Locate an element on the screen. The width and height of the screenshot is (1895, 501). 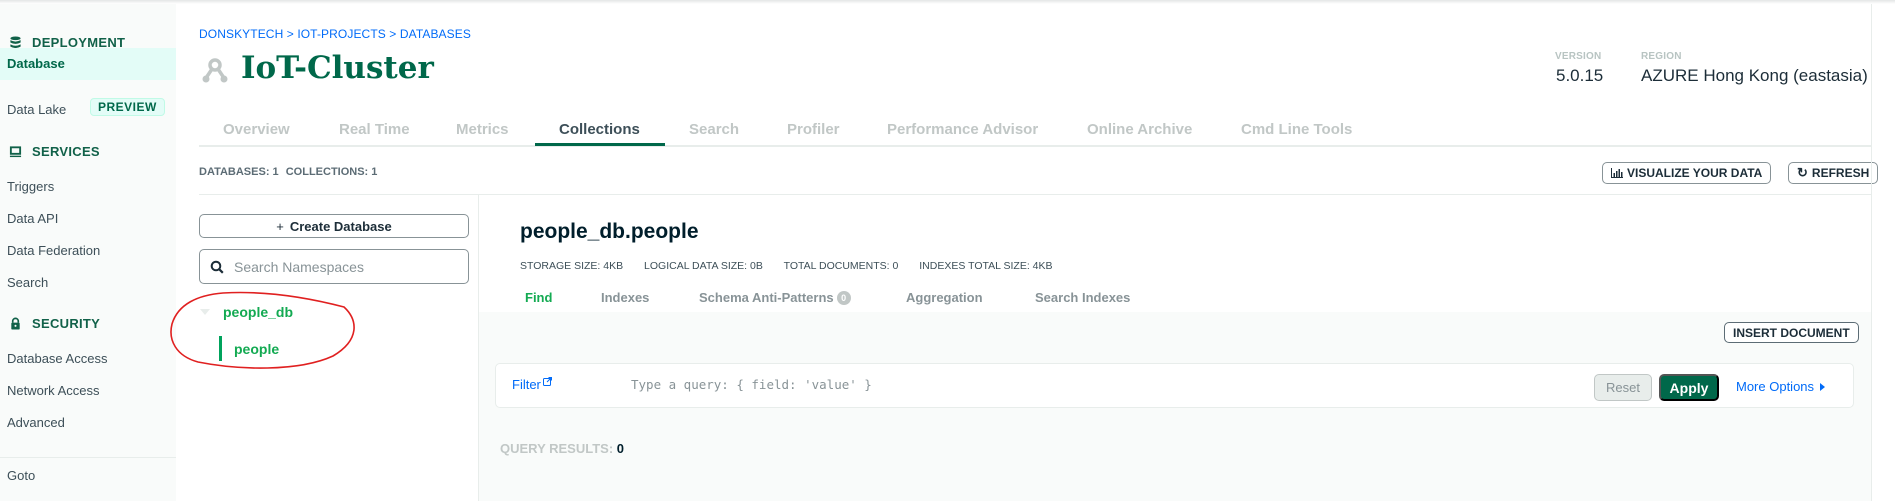
sidebar-divider is located at coordinates (88, 457).